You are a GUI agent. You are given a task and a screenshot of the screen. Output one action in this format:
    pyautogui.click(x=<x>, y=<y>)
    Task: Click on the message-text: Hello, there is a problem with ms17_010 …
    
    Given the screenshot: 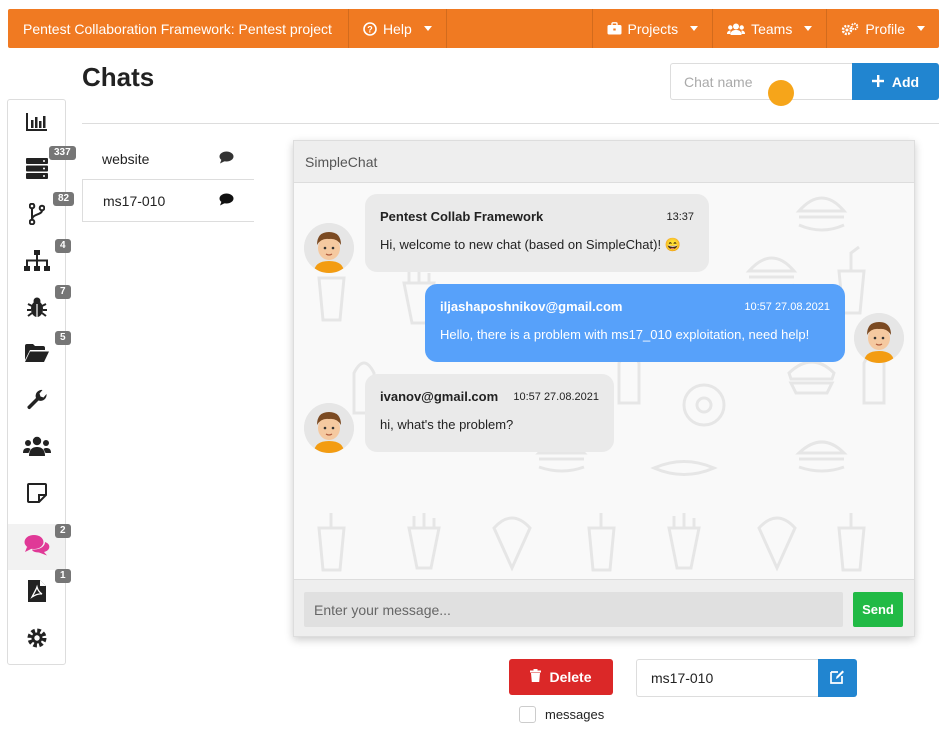 What is the action you would take?
    pyautogui.click(x=625, y=334)
    